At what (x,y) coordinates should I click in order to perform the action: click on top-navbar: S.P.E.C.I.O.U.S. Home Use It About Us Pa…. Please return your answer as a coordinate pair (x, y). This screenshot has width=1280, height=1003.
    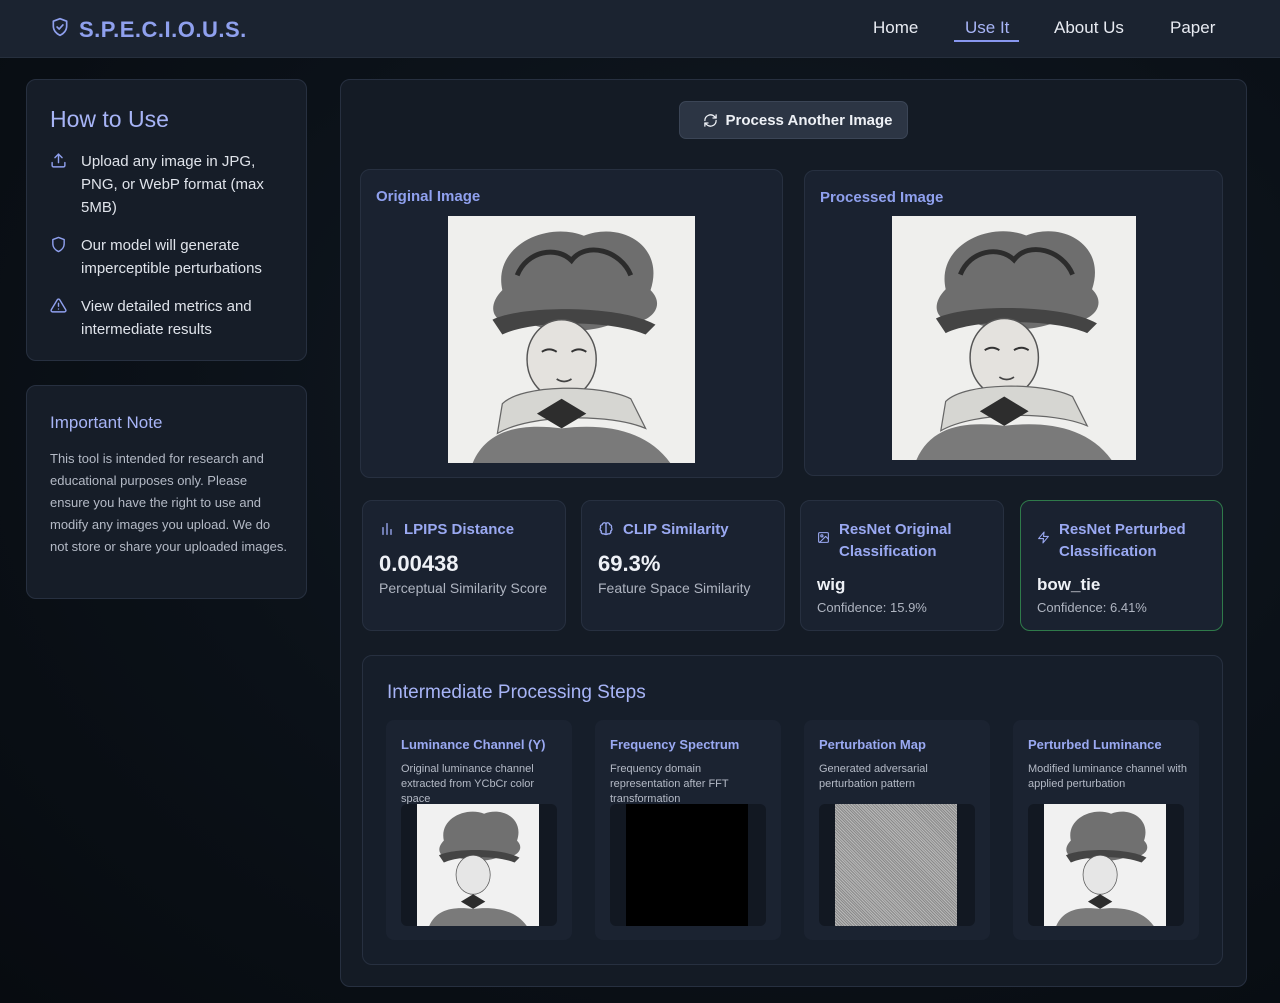
    Looking at the image, I should click on (640, 29).